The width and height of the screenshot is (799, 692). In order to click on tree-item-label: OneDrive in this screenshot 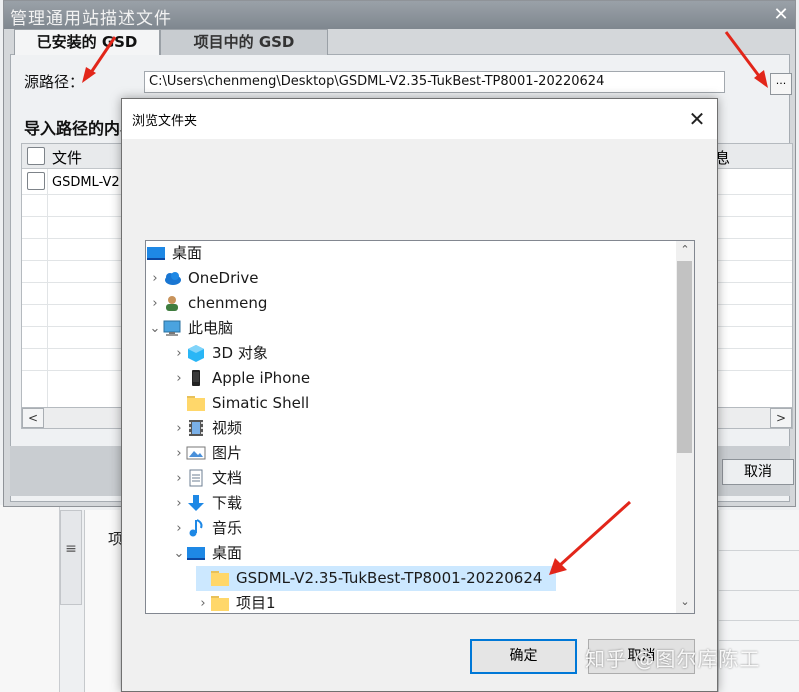, I will do `click(223, 278)`.